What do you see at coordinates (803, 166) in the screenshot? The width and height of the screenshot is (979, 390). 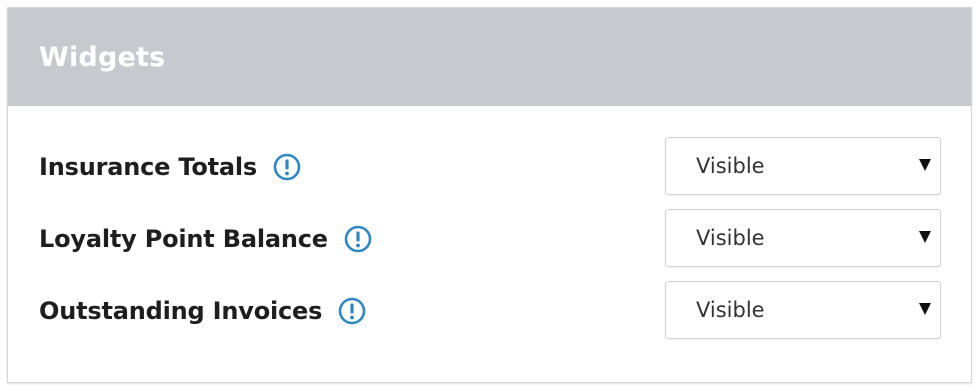 I see `visibility-select-insurance-totals: Visible` at bounding box center [803, 166].